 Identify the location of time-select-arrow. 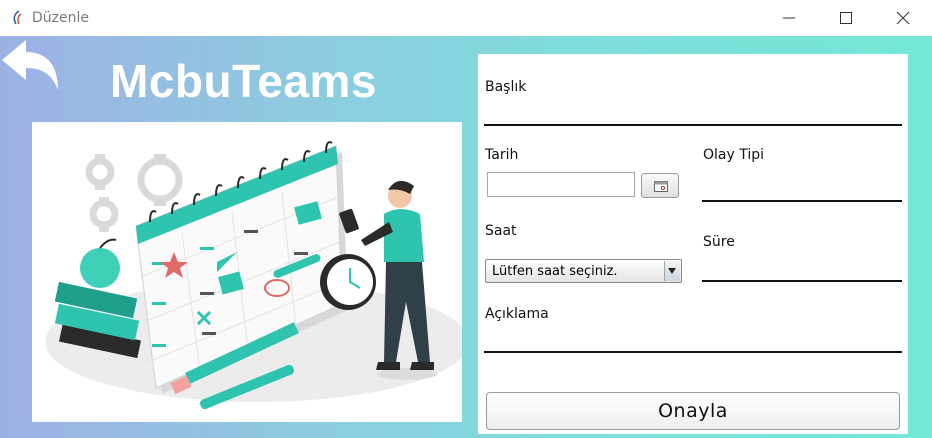
(672, 271).